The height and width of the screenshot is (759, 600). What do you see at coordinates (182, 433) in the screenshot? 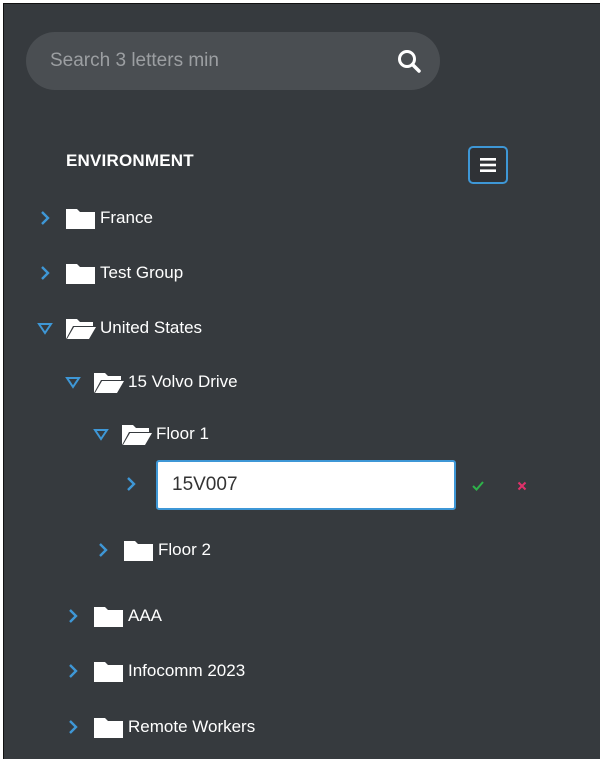
I see `tree-node-label: Floor 1` at bounding box center [182, 433].